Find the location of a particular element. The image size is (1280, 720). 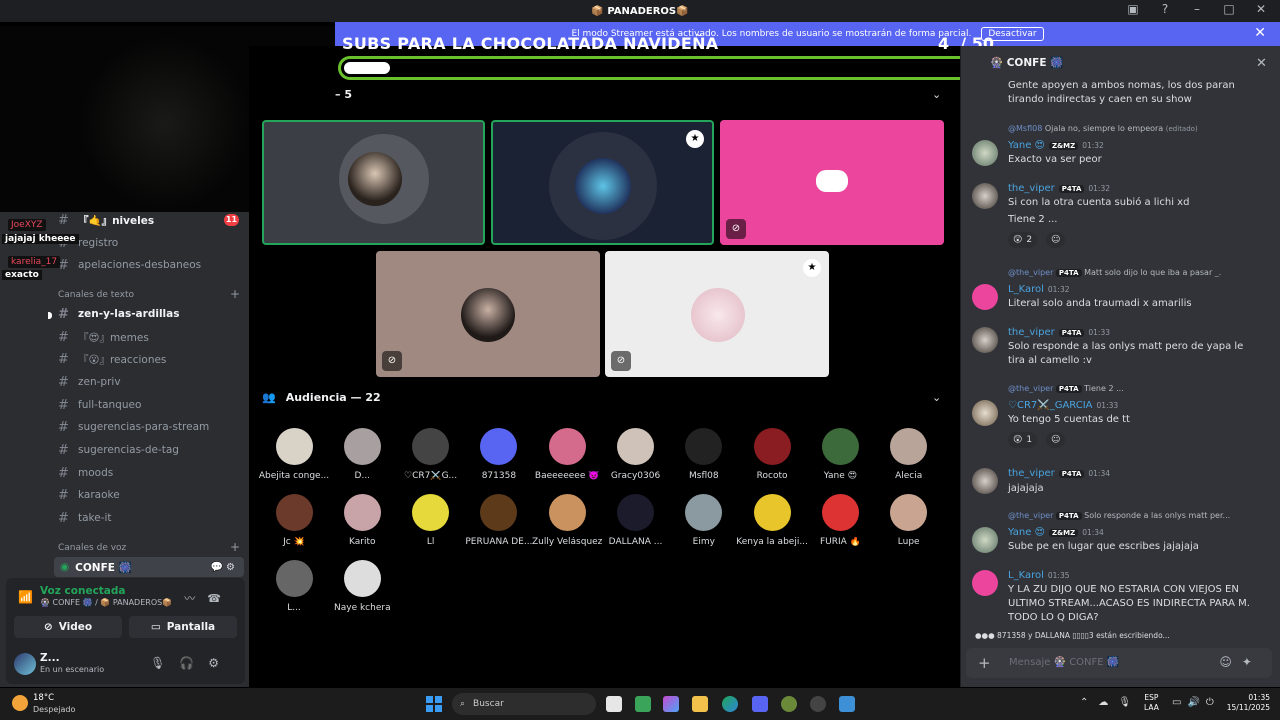

user-controls: 🎙🎧⚙ is located at coordinates (191, 663).